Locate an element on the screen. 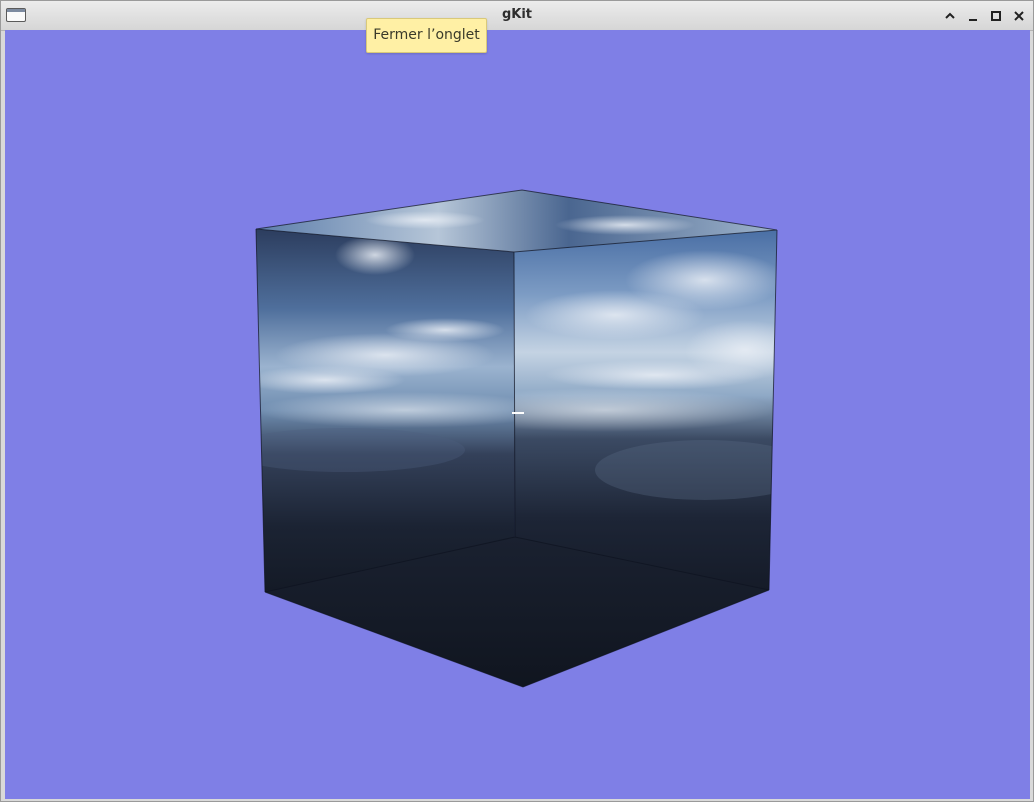 This screenshot has width=1034, height=802. shade-button is located at coordinates (950, 16).